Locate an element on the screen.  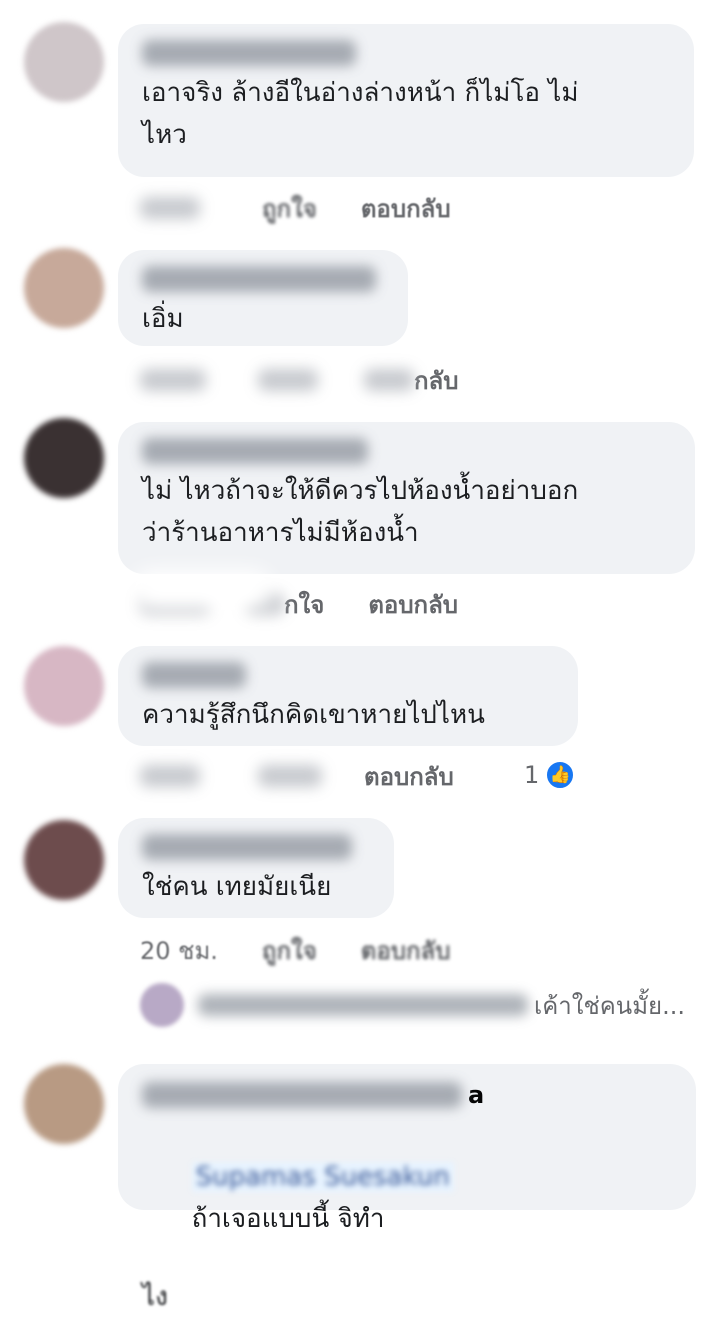
author-row: a is located at coordinates (407, 1095).